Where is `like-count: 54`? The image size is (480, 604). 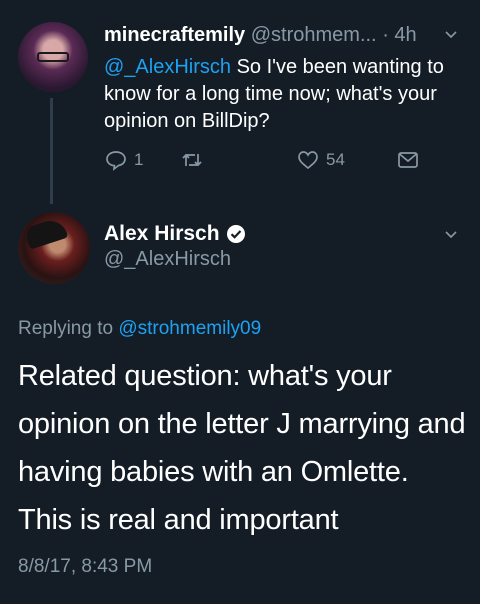 like-count: 54 is located at coordinates (335, 159).